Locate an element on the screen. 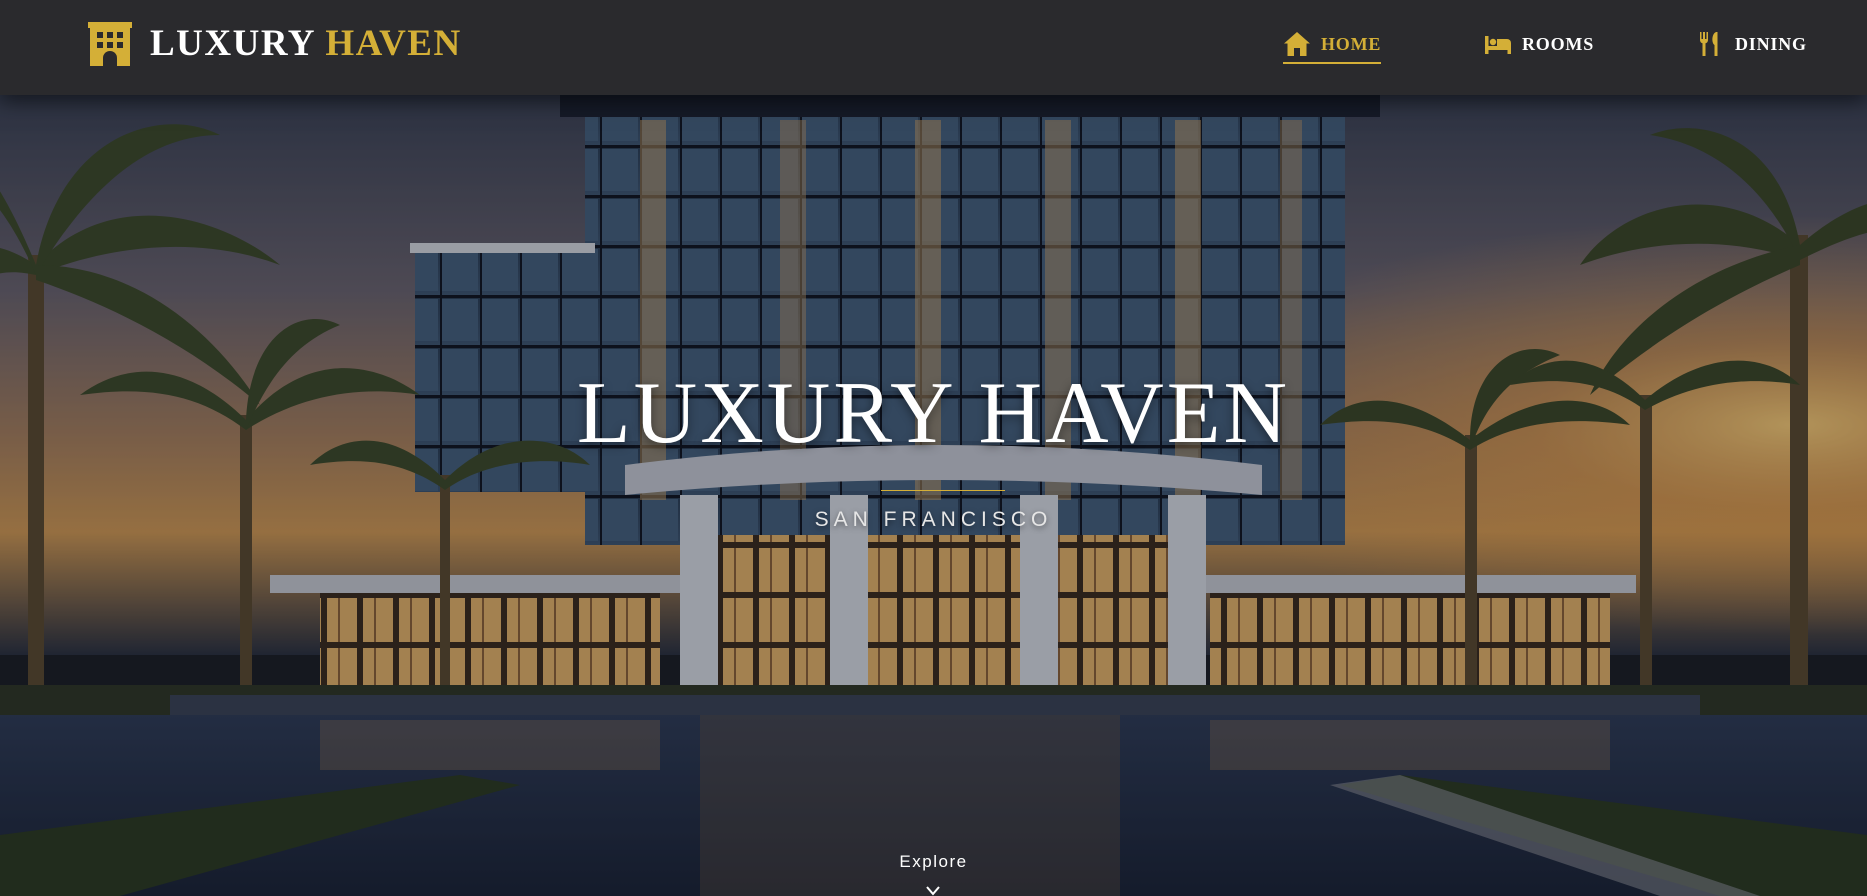  chevron-down-icon is located at coordinates (933, 890).